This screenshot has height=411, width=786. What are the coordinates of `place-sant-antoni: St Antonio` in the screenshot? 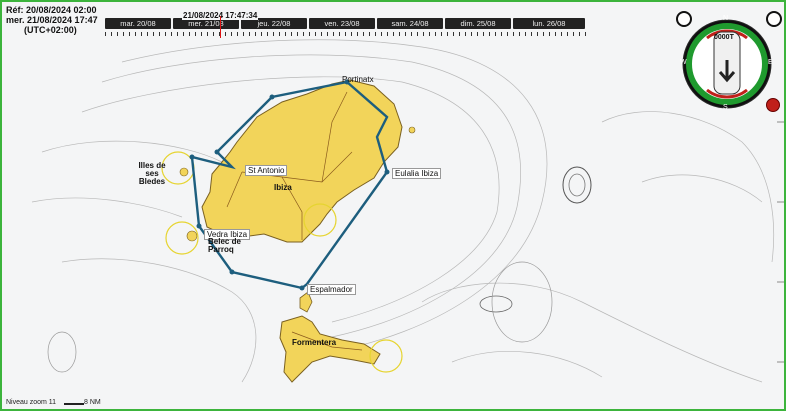 It's located at (266, 170).